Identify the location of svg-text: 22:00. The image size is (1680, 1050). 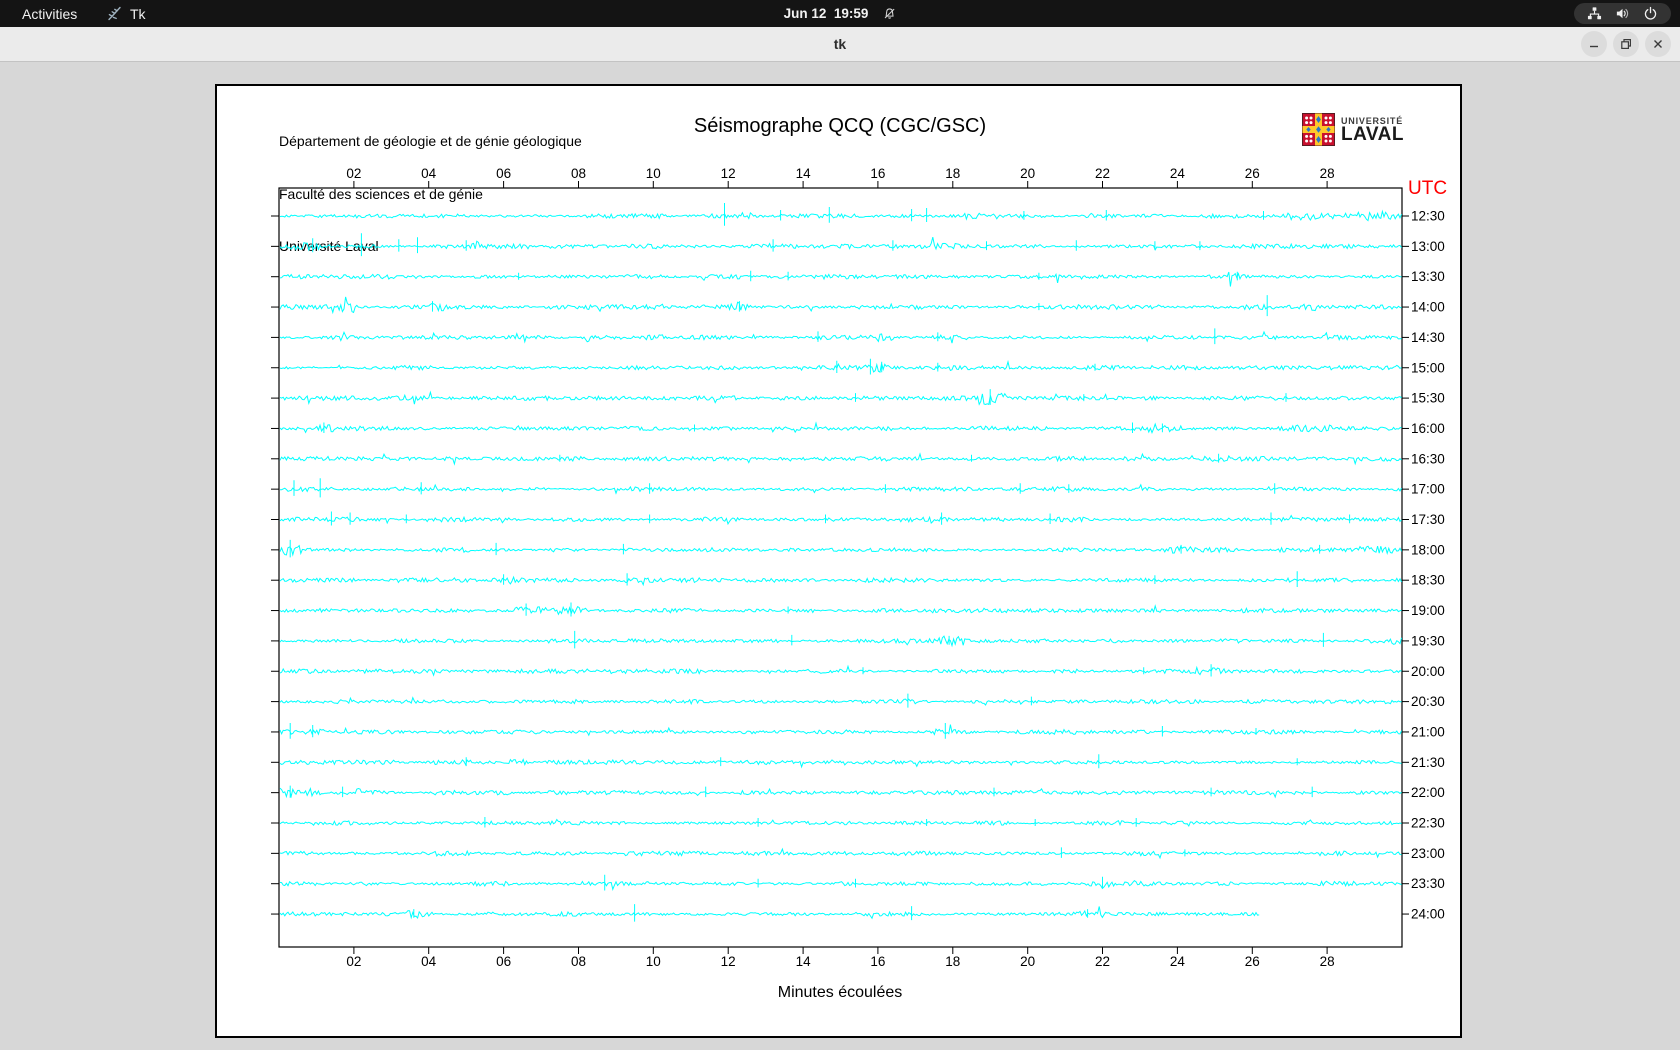
(1428, 792).